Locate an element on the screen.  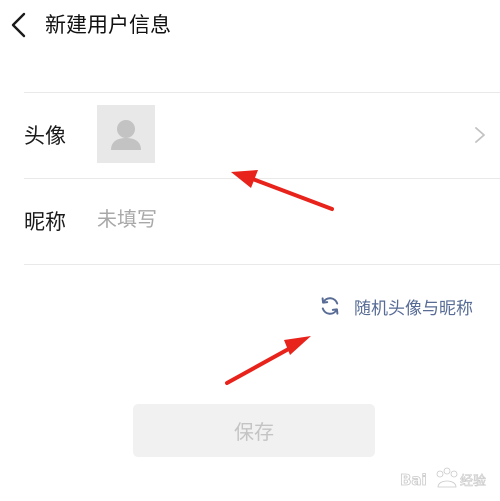
random-link-label: 随机头像与昵称 is located at coordinates (413, 308).